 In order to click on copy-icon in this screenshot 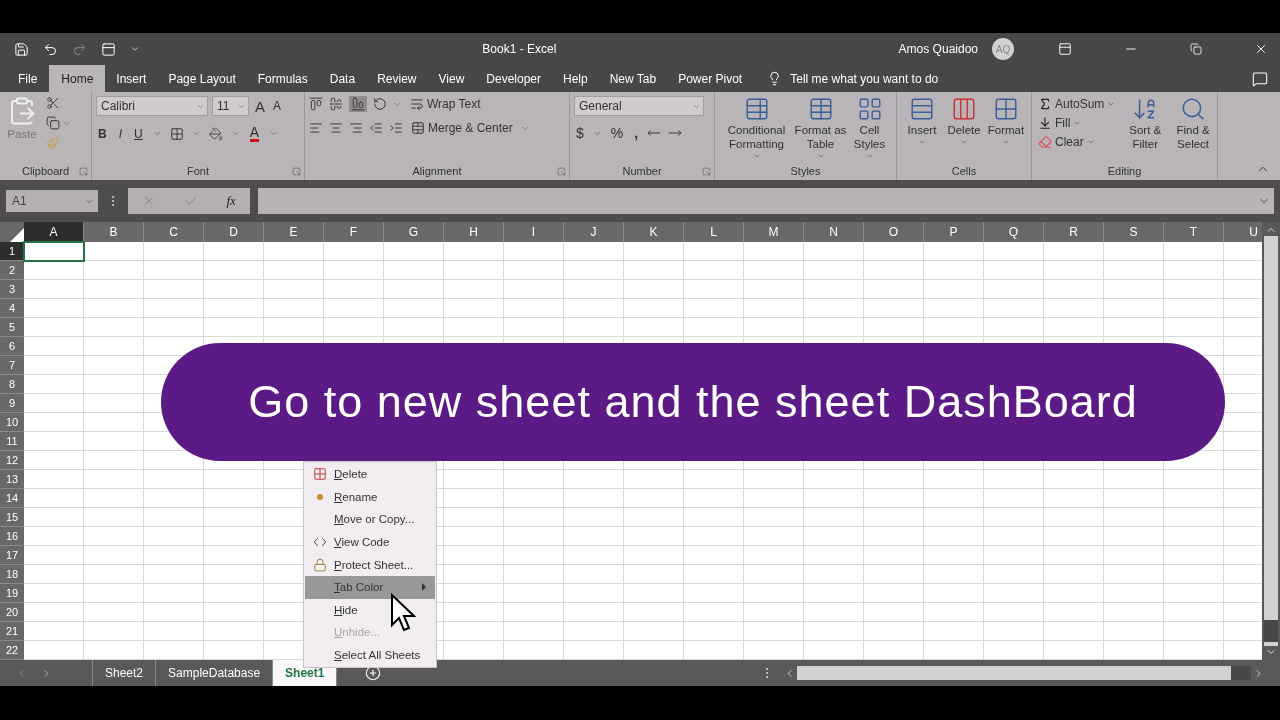, I will do `click(53, 123)`.